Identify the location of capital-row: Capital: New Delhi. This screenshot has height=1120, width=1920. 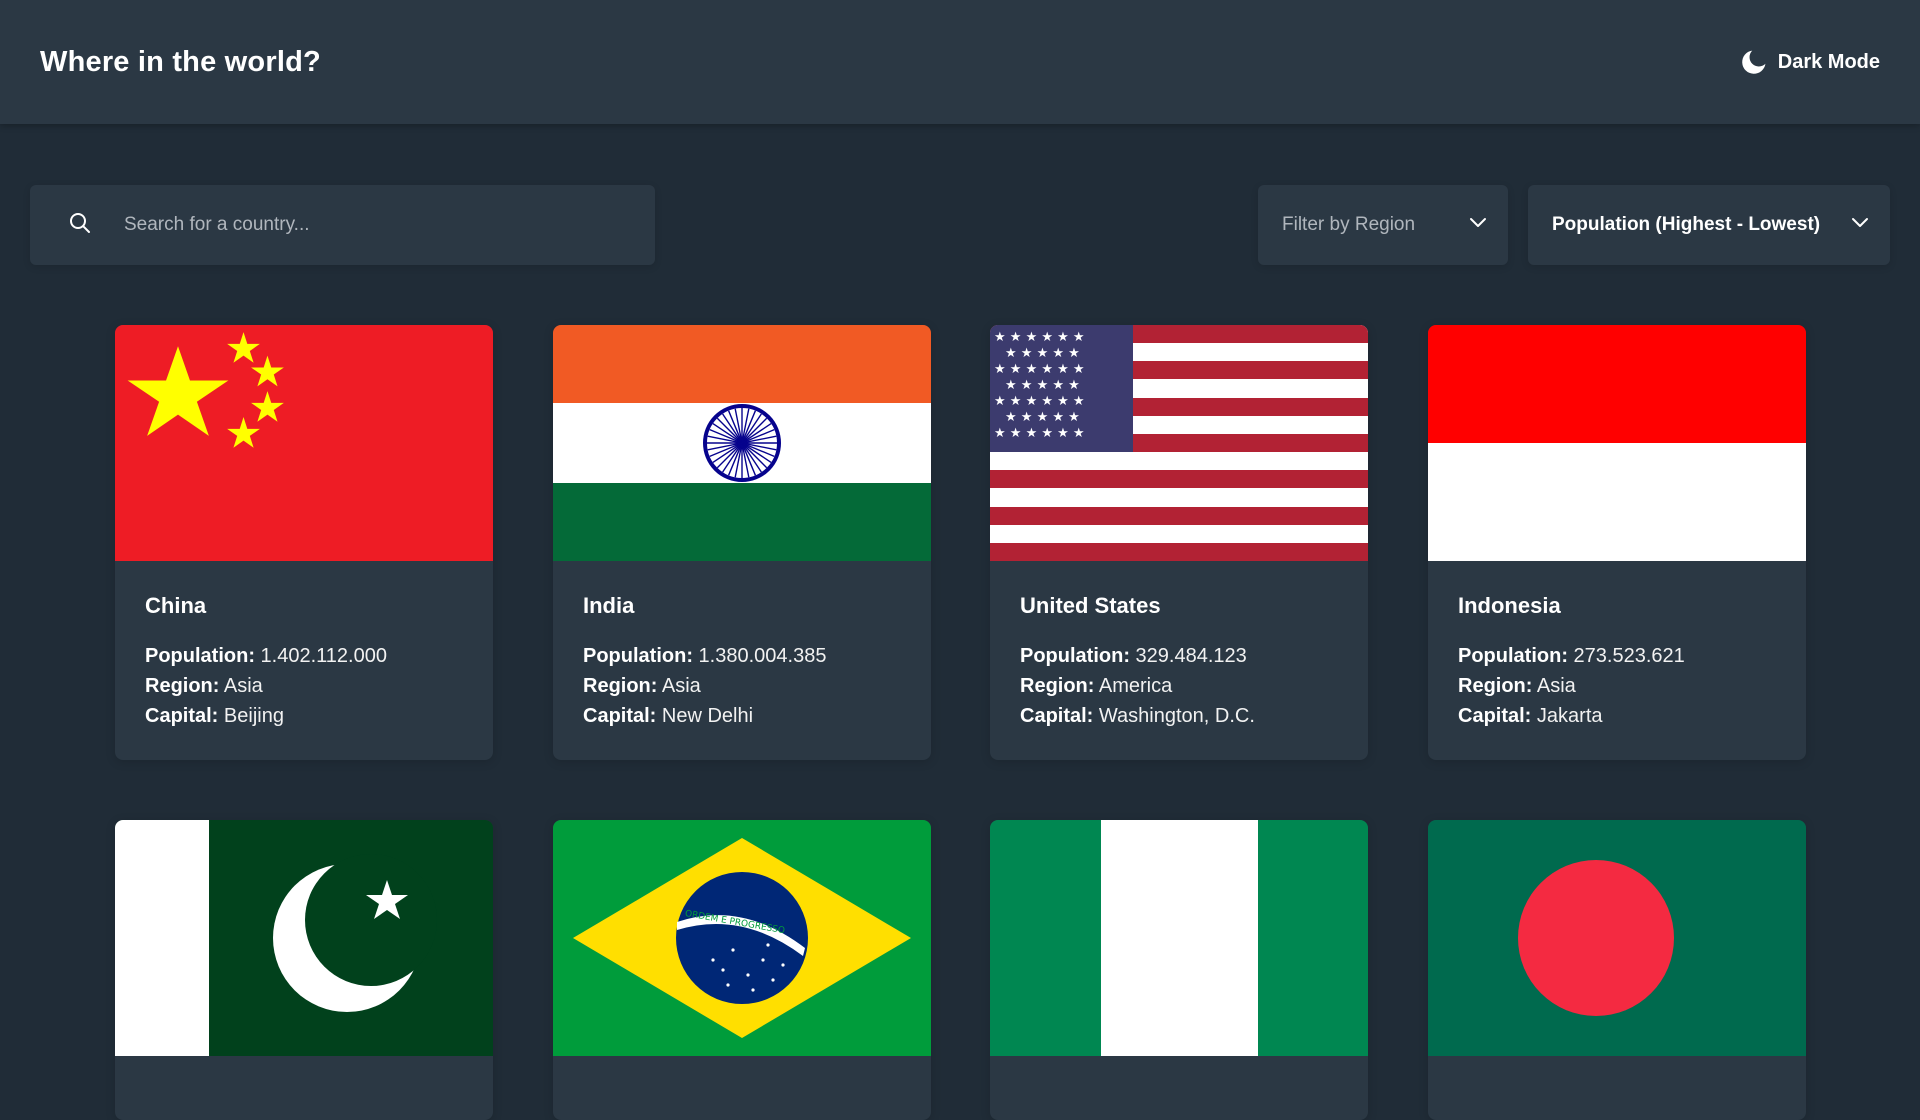
(742, 716).